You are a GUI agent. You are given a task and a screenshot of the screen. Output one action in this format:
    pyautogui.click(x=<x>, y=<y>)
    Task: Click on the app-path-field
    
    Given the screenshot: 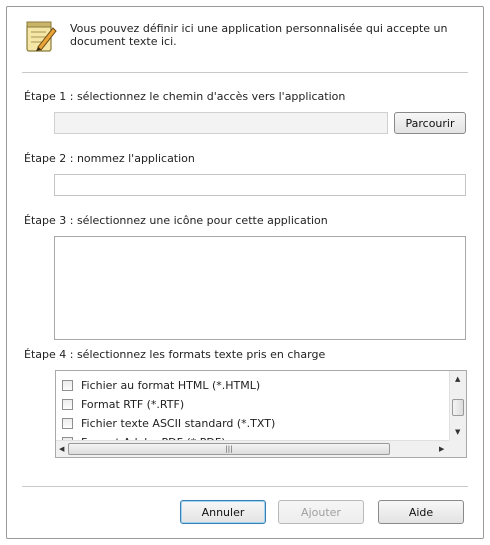 What is the action you would take?
    pyautogui.click(x=221, y=123)
    